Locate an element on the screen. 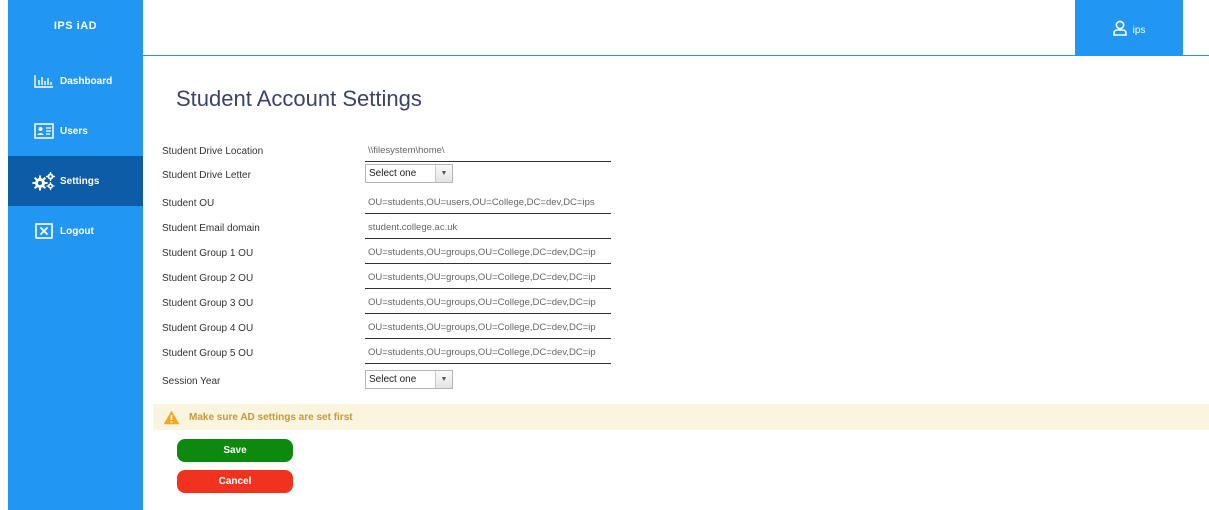 This screenshot has width=1209, height=510. field-label: Student Drive Location is located at coordinates (213, 151).